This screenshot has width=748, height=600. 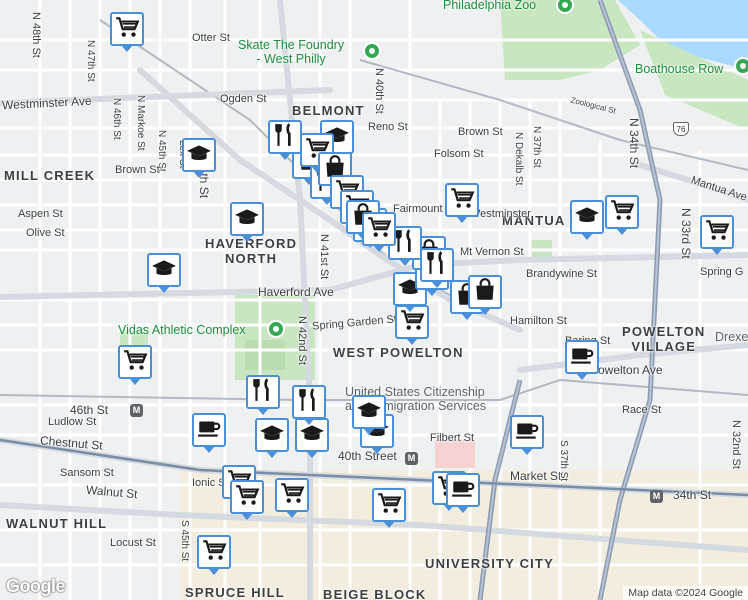 What do you see at coordinates (379, 91) in the screenshot?
I see `street-n-40th: N 40th St` at bounding box center [379, 91].